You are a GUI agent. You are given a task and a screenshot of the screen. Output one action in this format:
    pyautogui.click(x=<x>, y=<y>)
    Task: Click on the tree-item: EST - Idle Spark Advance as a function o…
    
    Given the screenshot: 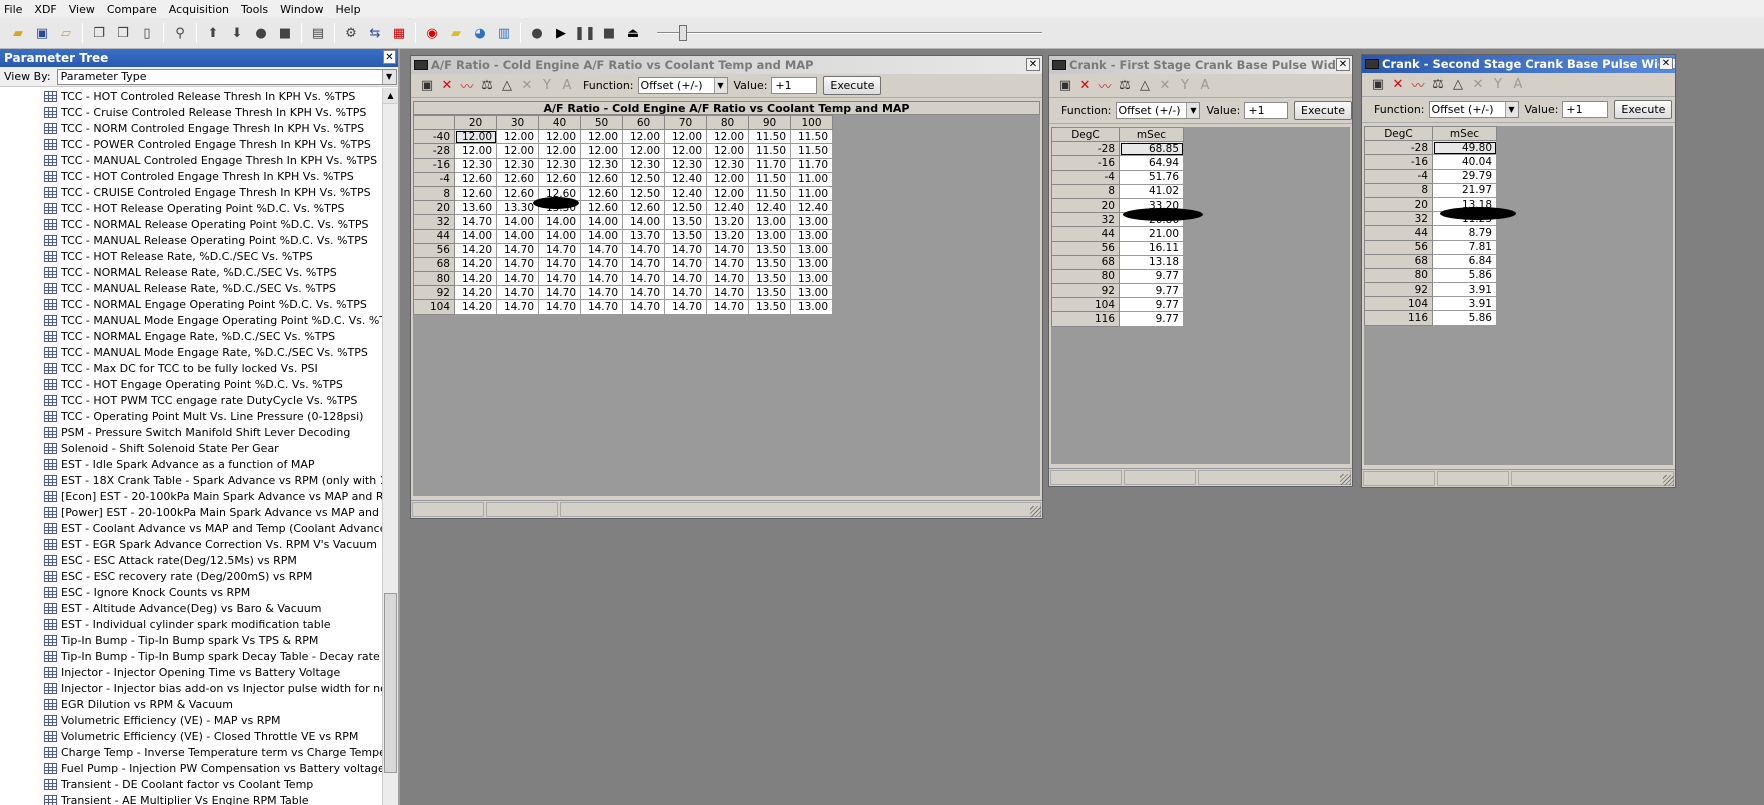 What is the action you would take?
    pyautogui.click(x=192, y=464)
    